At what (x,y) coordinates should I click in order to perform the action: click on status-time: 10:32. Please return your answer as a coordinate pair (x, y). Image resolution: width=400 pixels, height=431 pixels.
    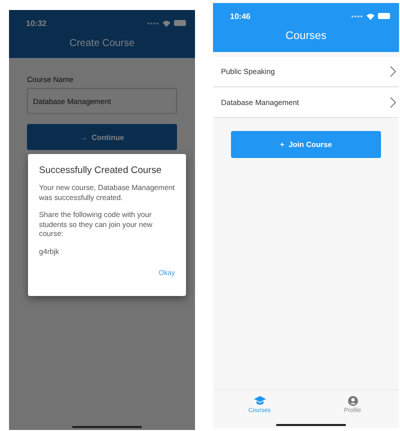
    Looking at the image, I should click on (36, 23).